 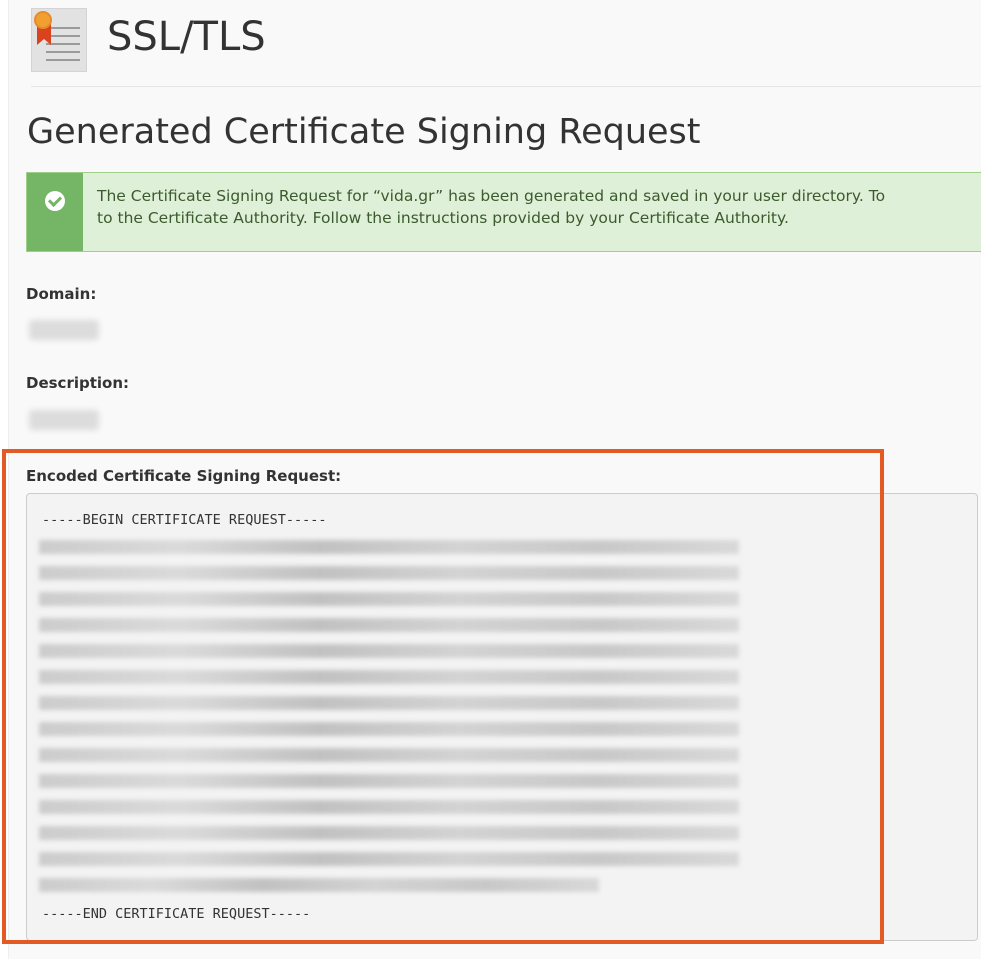 What do you see at coordinates (55, 212) in the screenshot?
I see `alert-icon-bar` at bounding box center [55, 212].